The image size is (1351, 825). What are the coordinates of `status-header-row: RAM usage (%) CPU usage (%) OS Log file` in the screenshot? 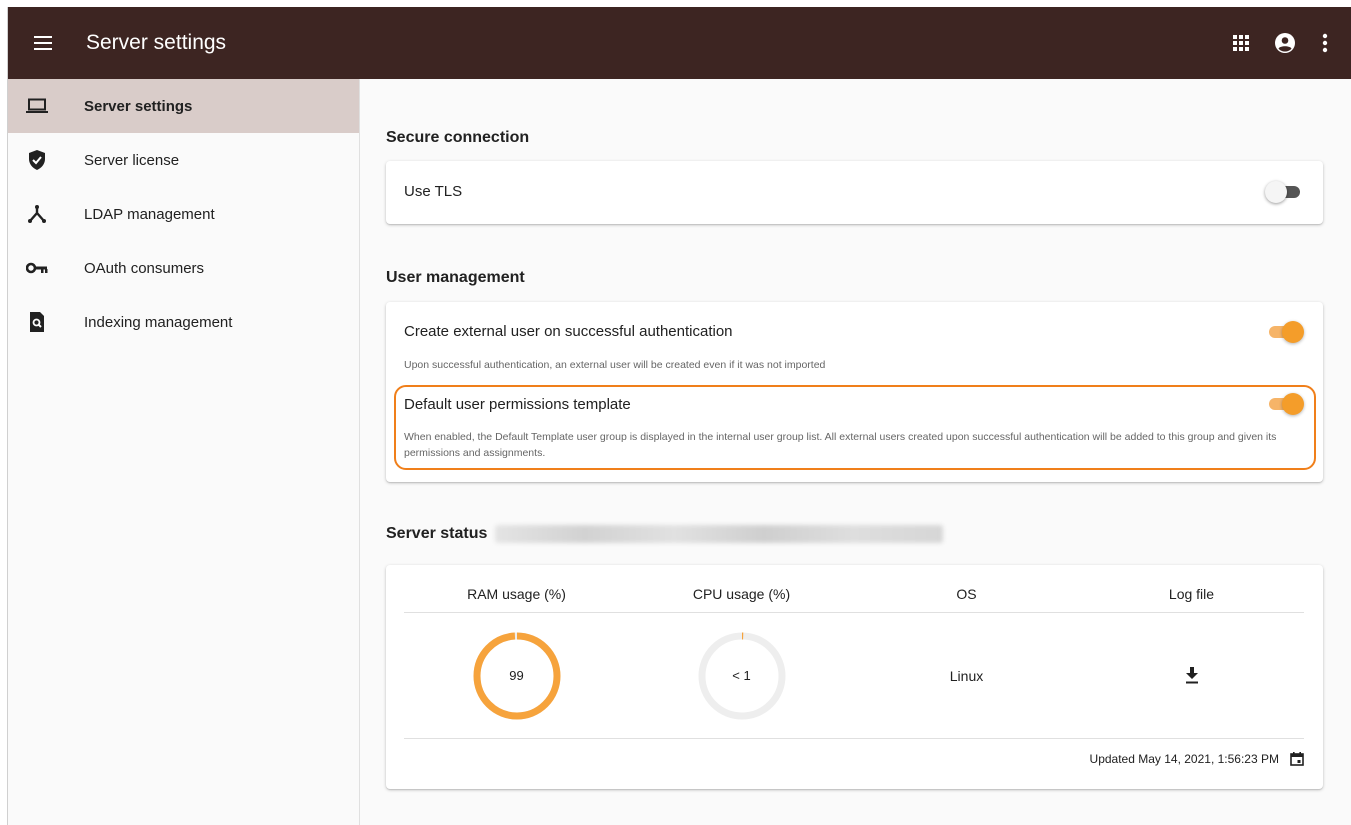 It's located at (854, 589).